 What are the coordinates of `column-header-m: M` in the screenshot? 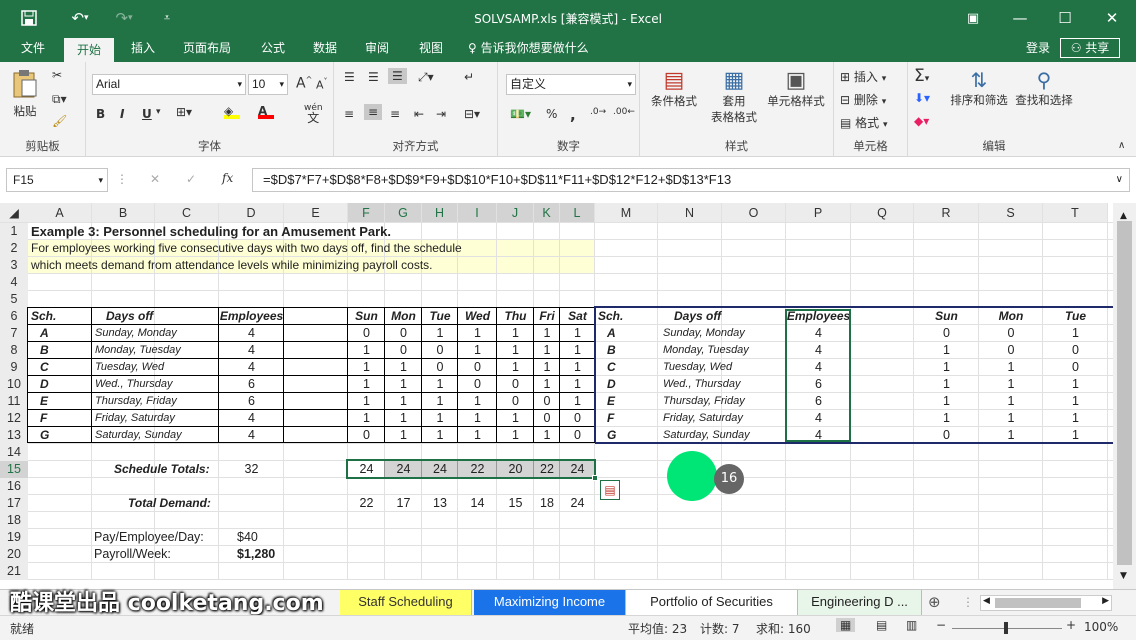 It's located at (626, 212).